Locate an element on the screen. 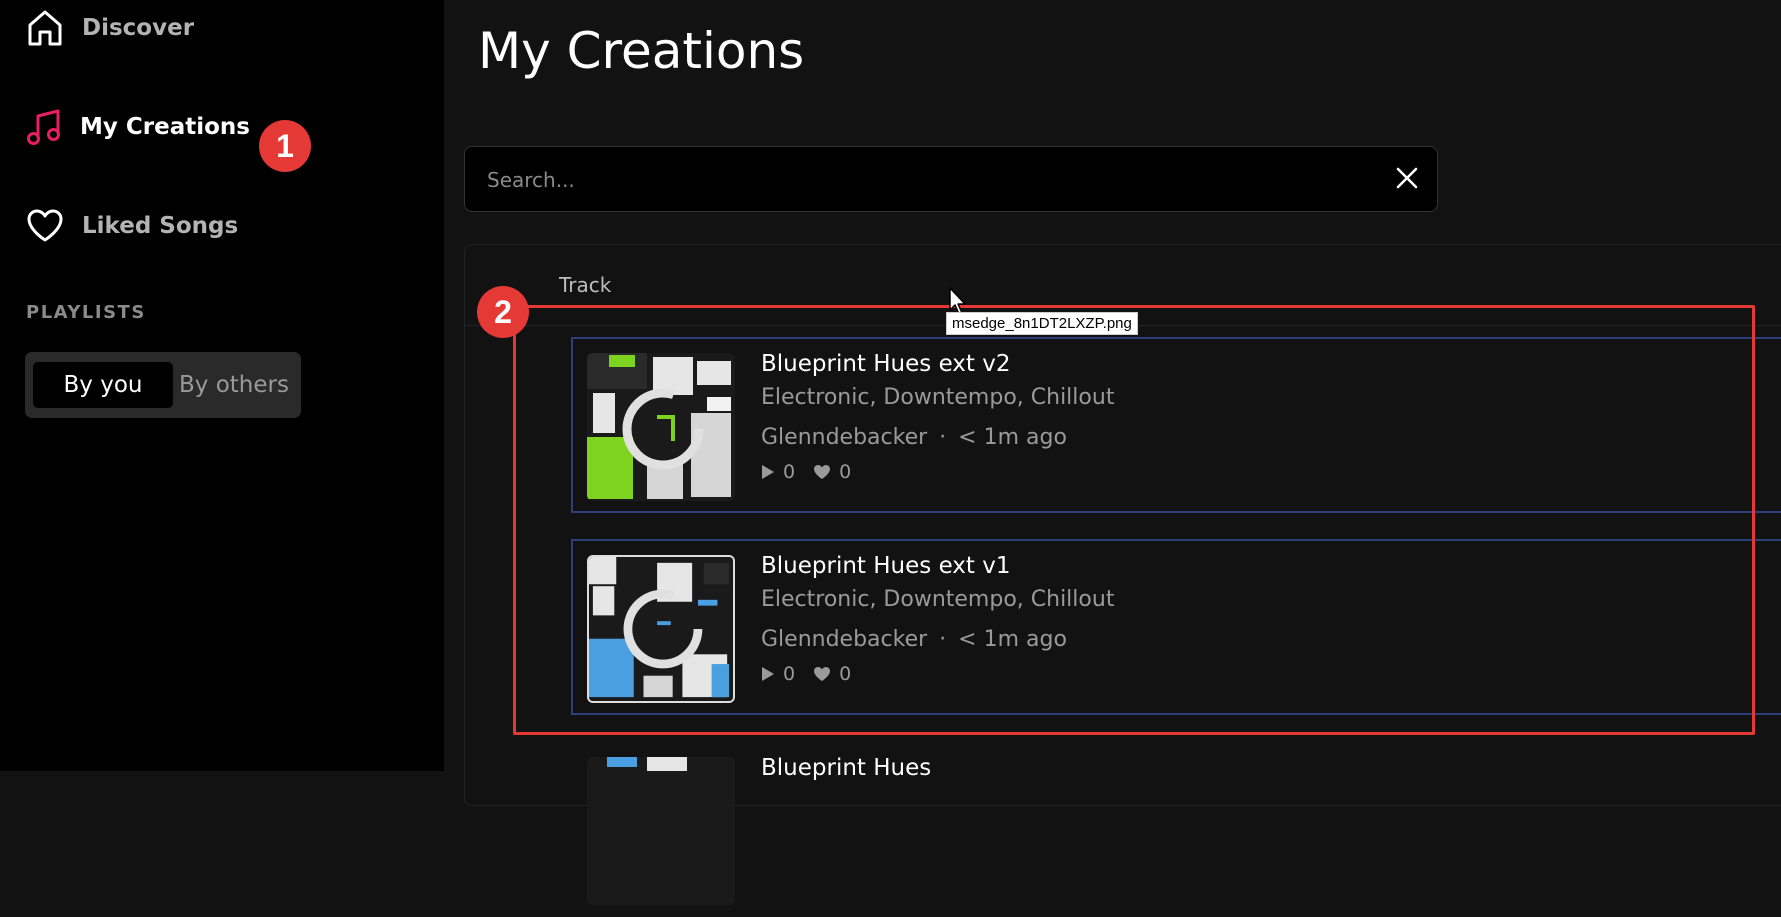 The height and width of the screenshot is (917, 1781). track-title: Blueprint Hues is located at coordinates (846, 768).